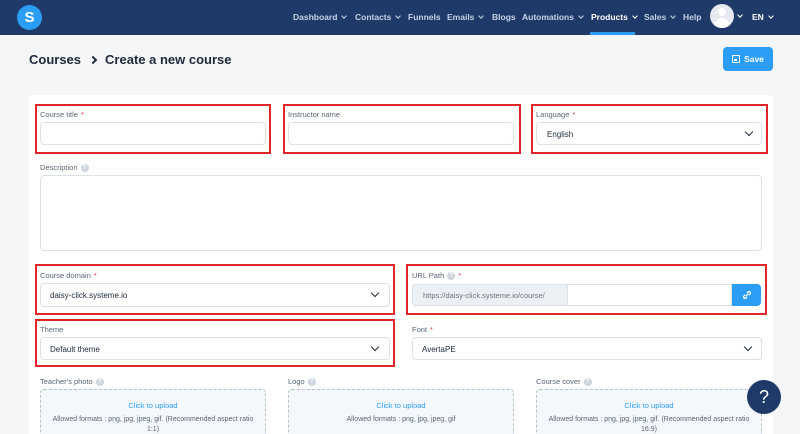 This screenshot has height=434, width=800. Describe the element at coordinates (302, 381) in the screenshot. I see `logo-label: Logo?` at that location.